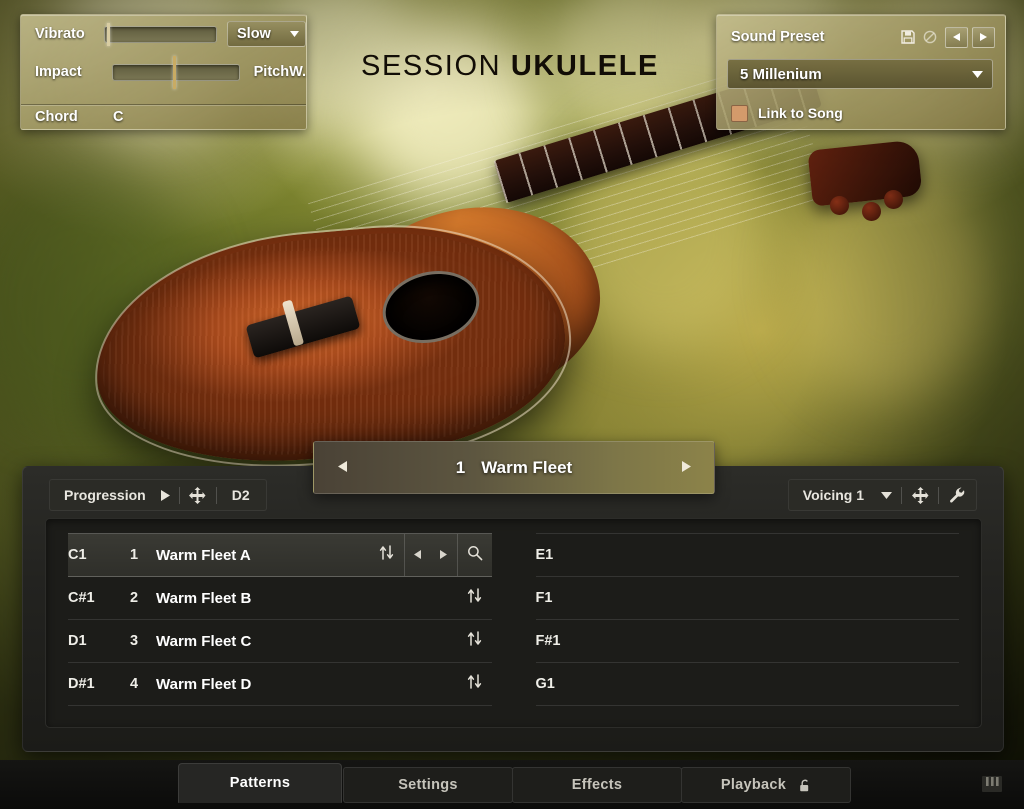 The width and height of the screenshot is (1024, 809). Describe the element at coordinates (753, 785) in the screenshot. I see `tab-label: Playback` at that location.